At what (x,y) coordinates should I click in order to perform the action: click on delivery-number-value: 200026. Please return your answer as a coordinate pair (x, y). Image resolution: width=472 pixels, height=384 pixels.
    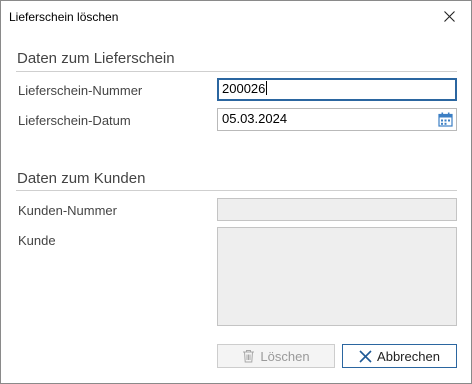
    Looking at the image, I should click on (244, 88).